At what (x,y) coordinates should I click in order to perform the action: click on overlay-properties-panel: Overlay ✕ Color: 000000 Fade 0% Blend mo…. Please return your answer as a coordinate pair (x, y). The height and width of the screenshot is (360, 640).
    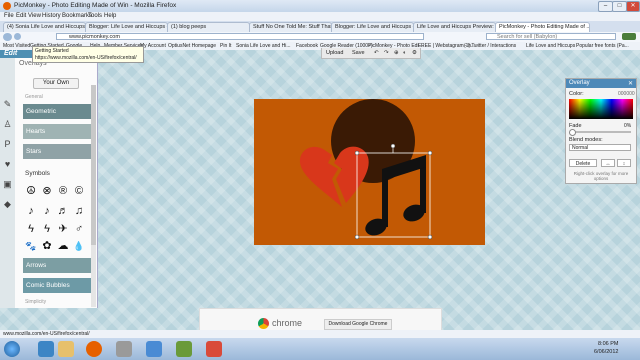
    Looking at the image, I should click on (601, 131).